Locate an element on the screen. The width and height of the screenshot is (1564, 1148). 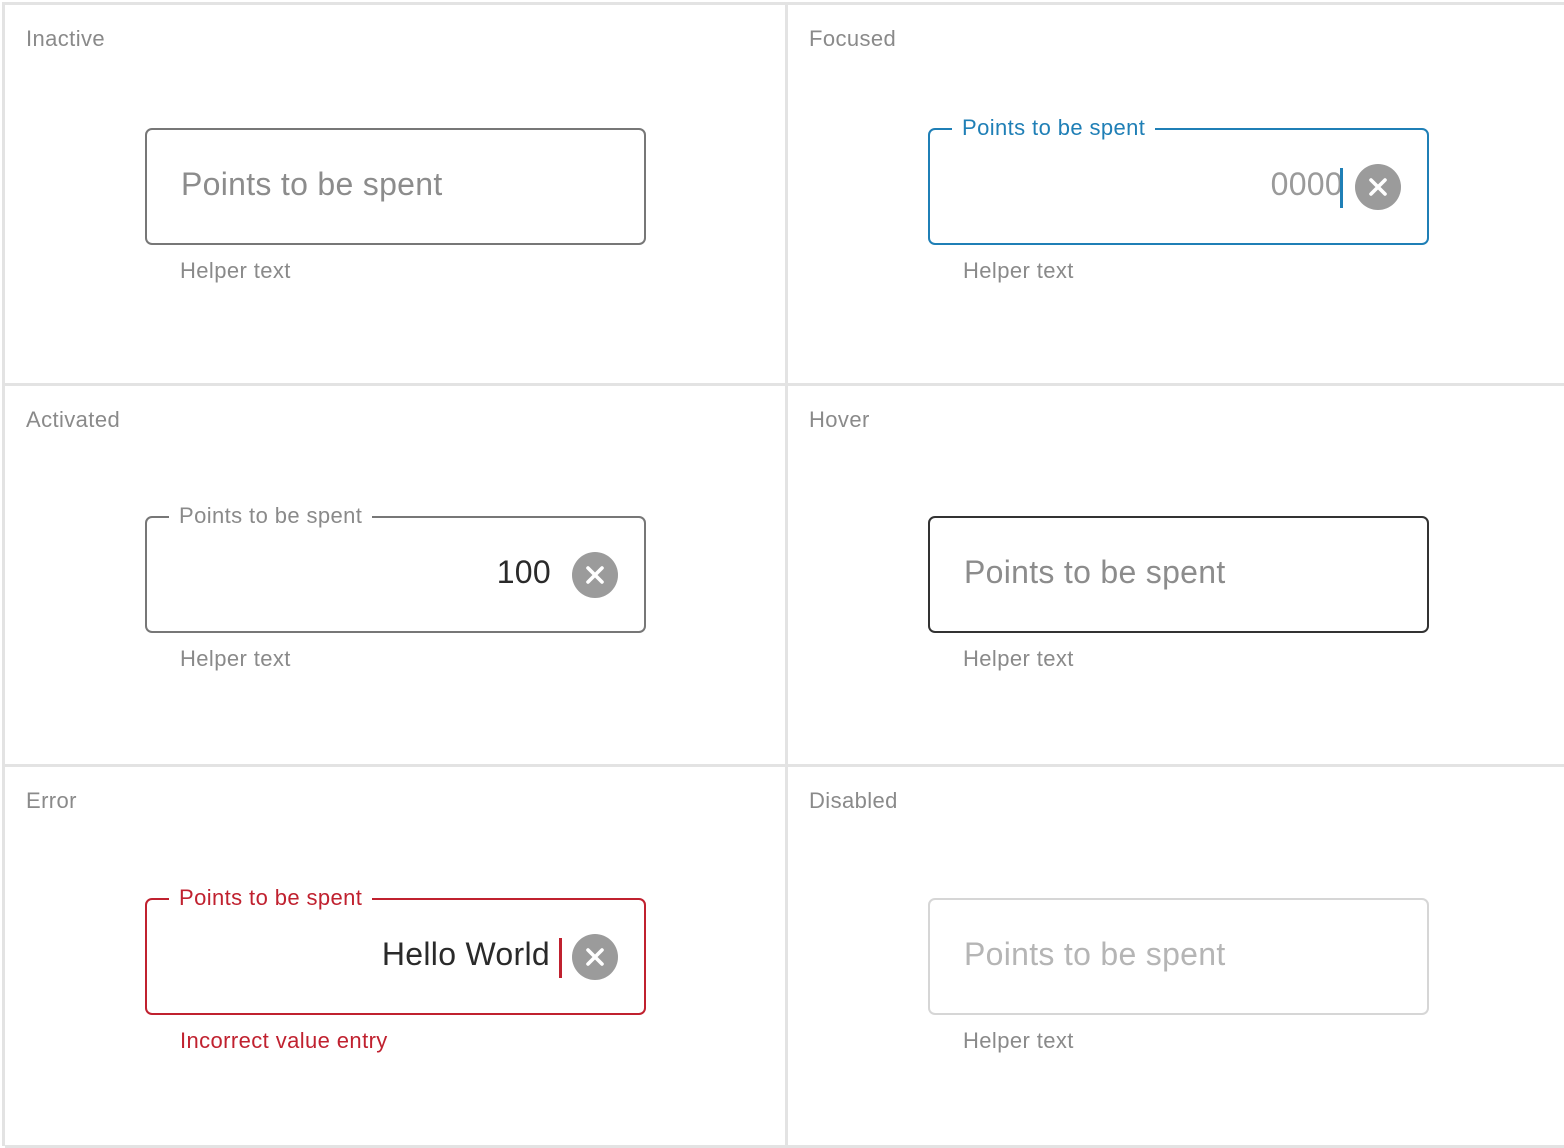
state-title: Focused is located at coordinates (853, 38).